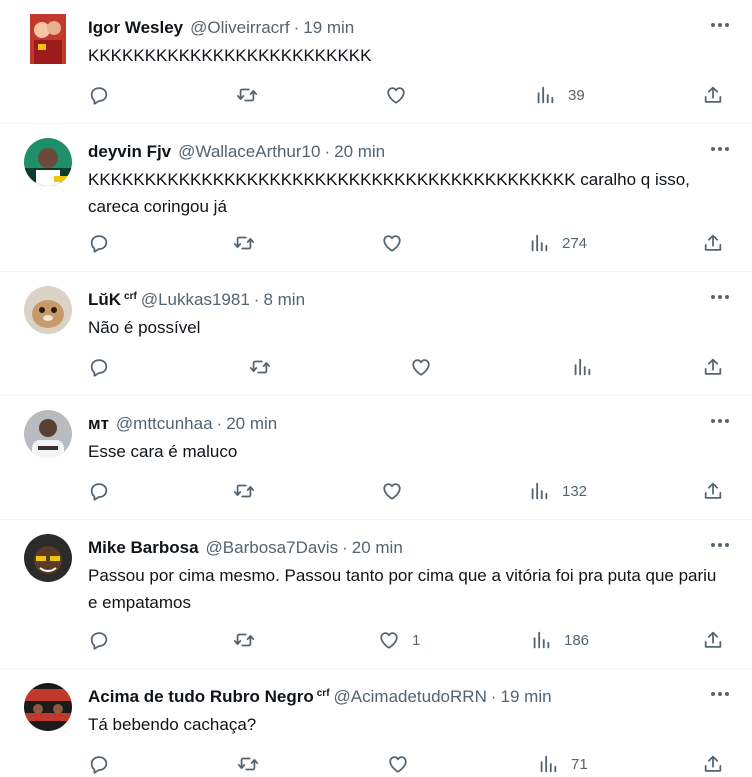 The height and width of the screenshot is (777, 752). I want to click on views-button: 186, so click(559, 640).